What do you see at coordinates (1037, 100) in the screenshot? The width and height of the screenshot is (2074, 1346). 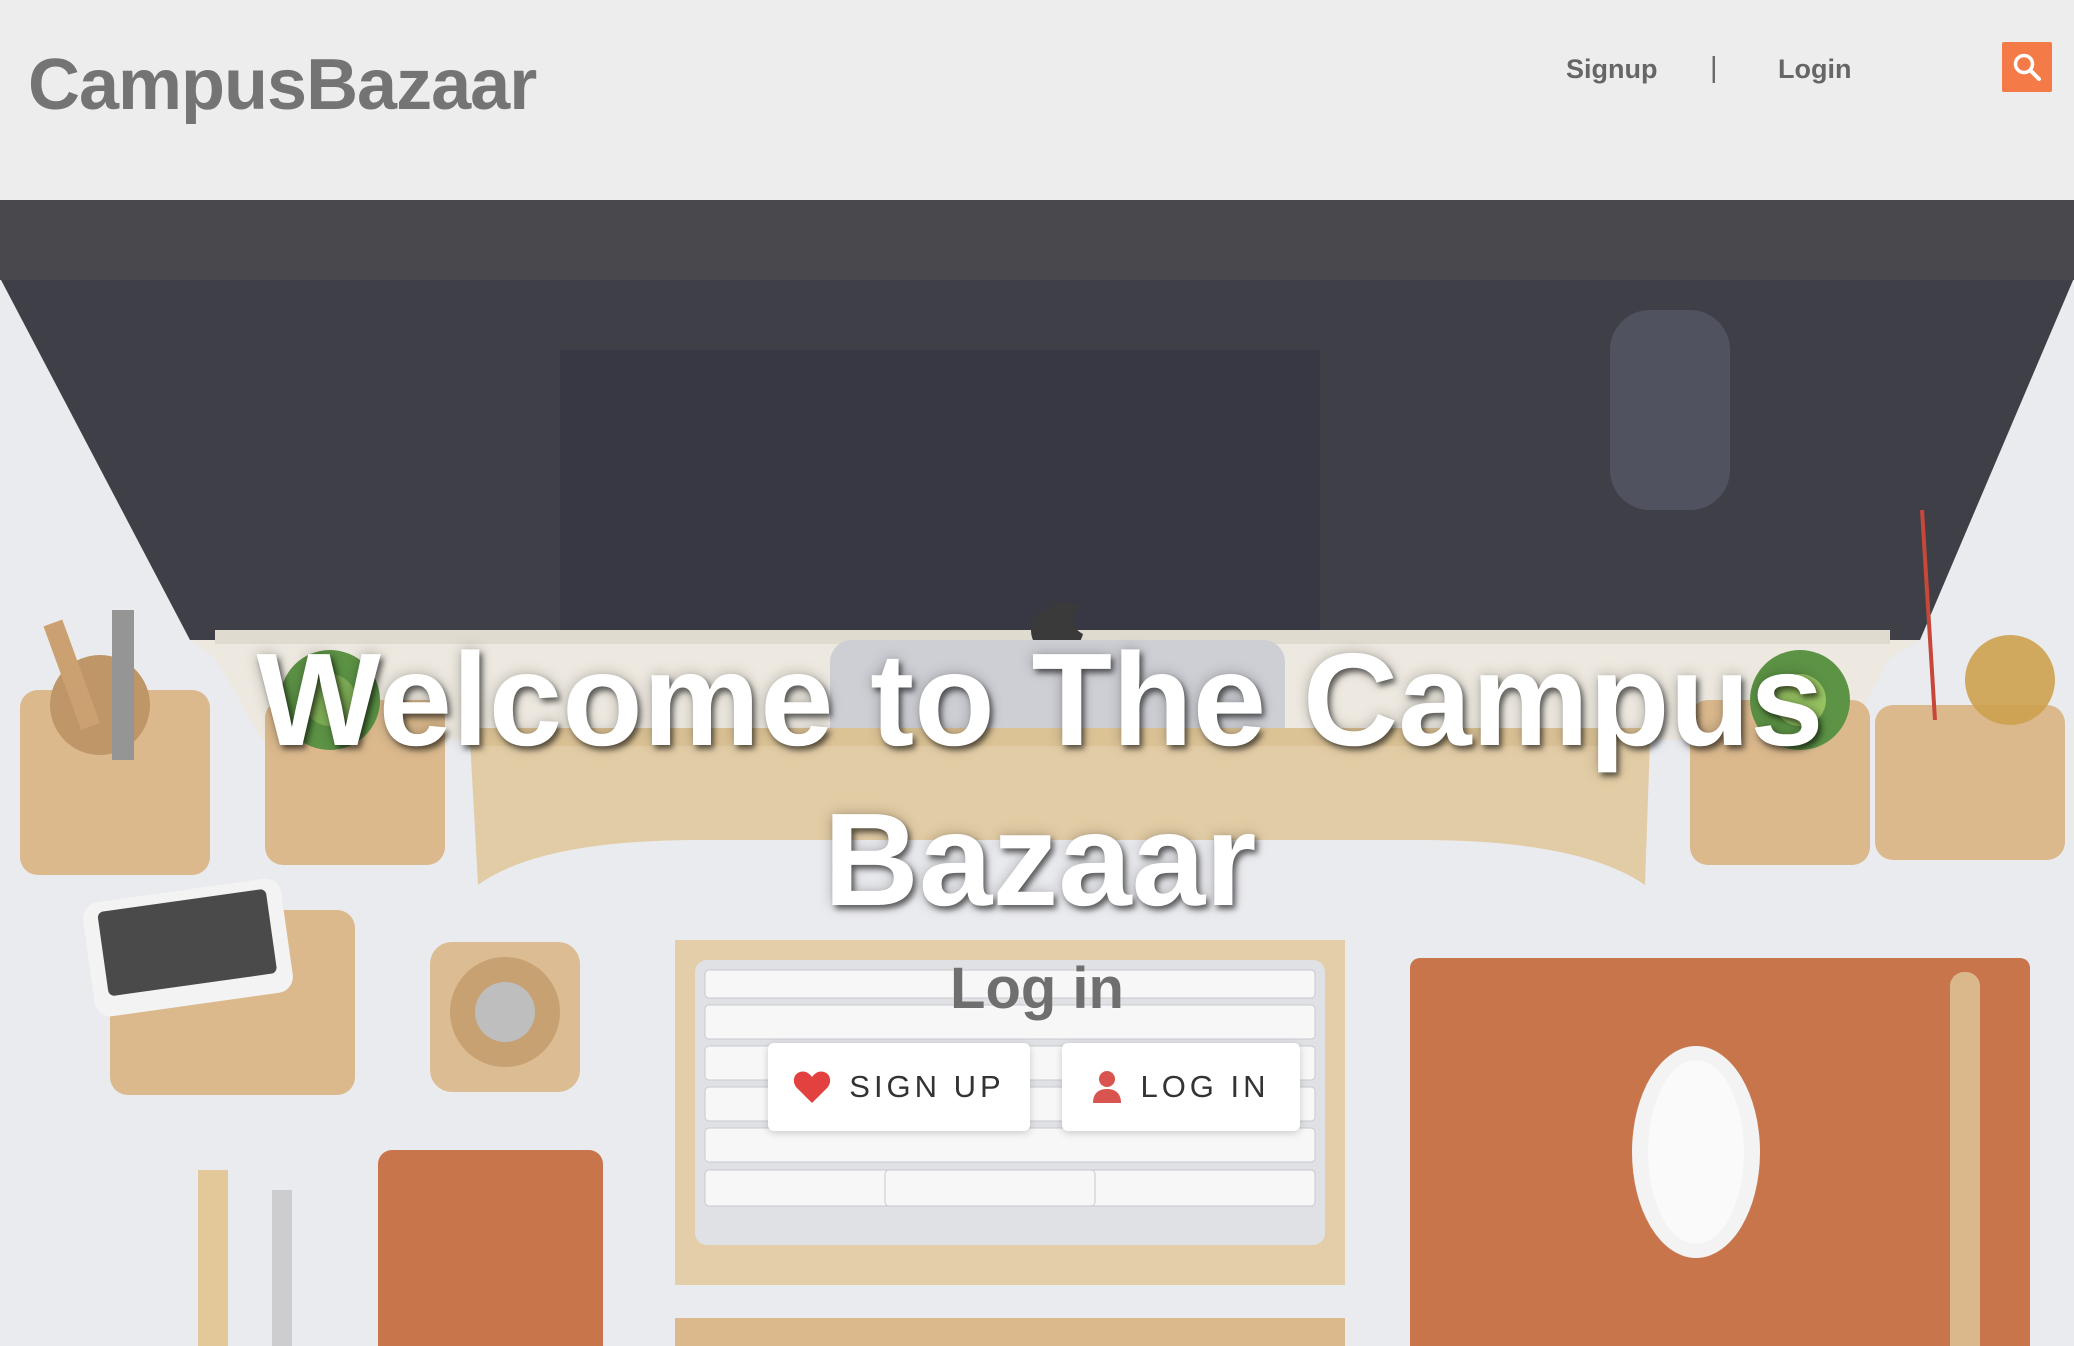 I see `site-header: CampusBazaar Signup | Login` at bounding box center [1037, 100].